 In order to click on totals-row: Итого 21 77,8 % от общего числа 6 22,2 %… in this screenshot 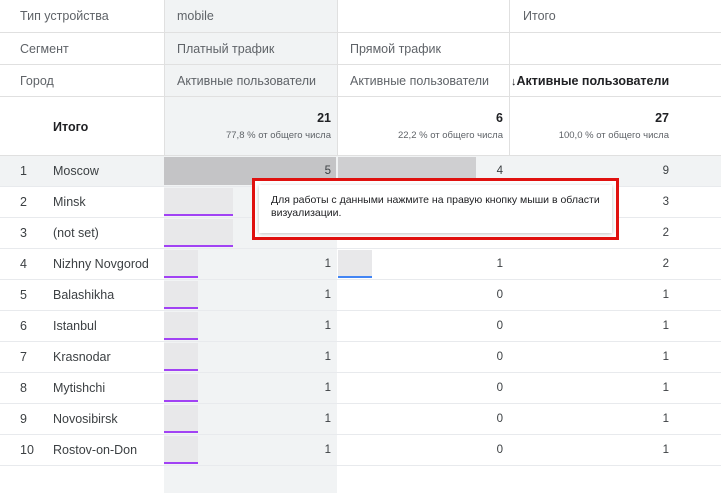, I will do `click(360, 126)`.